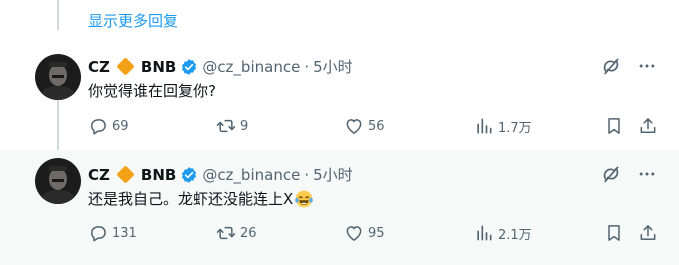 The height and width of the screenshot is (265, 679). What do you see at coordinates (248, 233) in the screenshot?
I see `repost-count: 26` at bounding box center [248, 233].